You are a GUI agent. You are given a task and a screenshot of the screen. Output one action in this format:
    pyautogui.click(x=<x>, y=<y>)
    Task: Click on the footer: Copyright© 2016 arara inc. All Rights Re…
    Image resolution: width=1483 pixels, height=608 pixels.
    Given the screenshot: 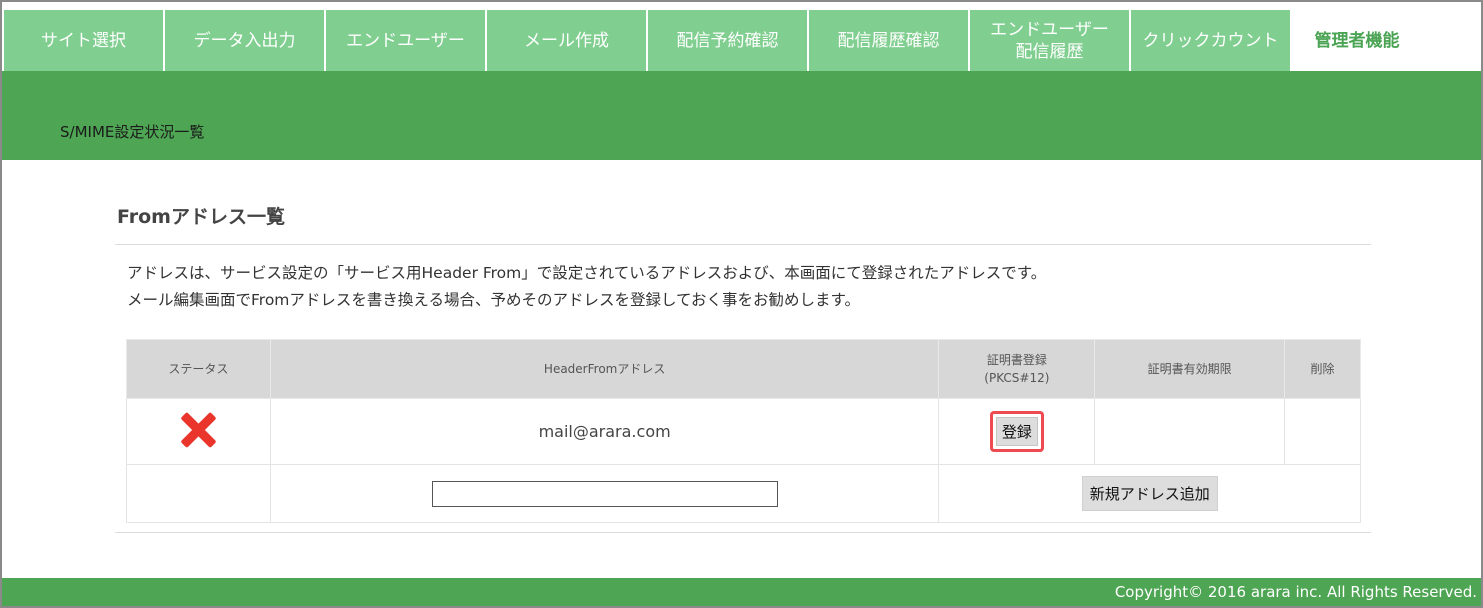 What is the action you would take?
    pyautogui.click(x=741, y=592)
    